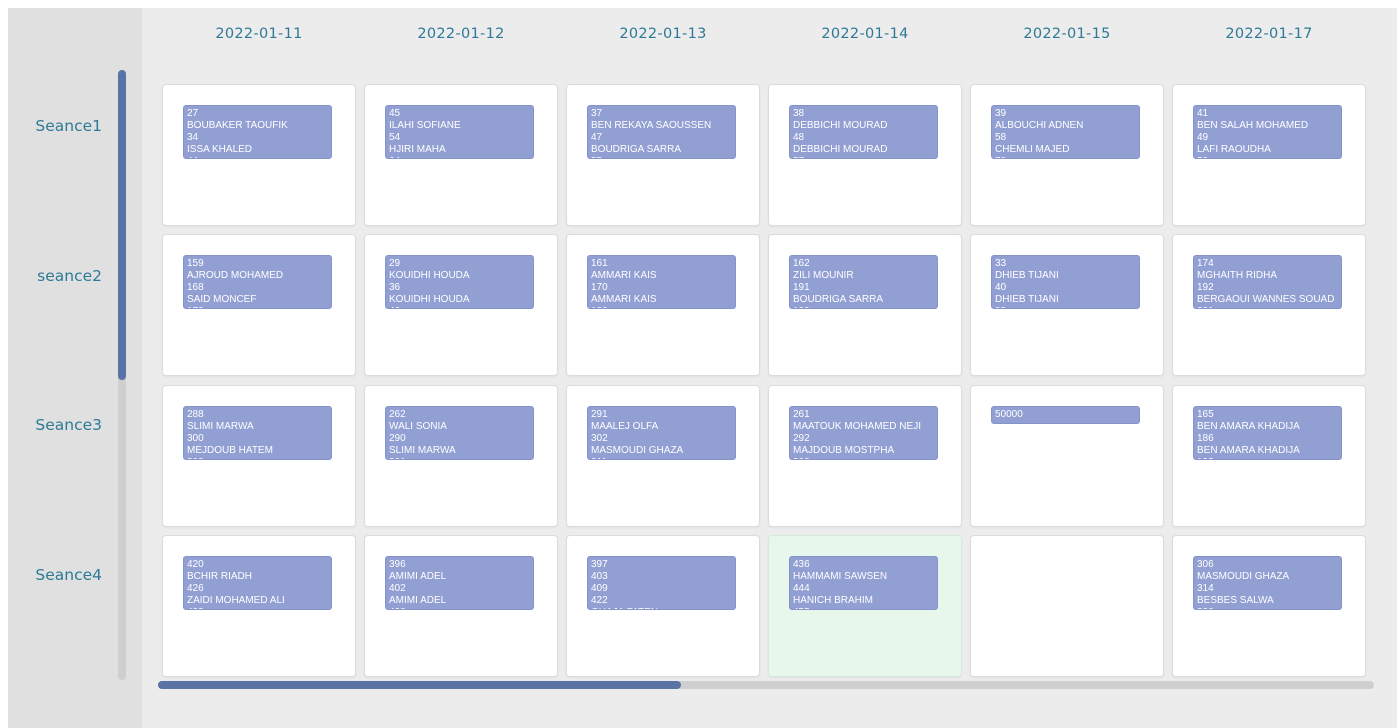 Image resolution: width=1397 pixels, height=728 pixels. Describe the element at coordinates (661, 433) in the screenshot. I see `exam-card: 291MAALEJ OLFA302MASMOUDI GHAZA311` at that location.